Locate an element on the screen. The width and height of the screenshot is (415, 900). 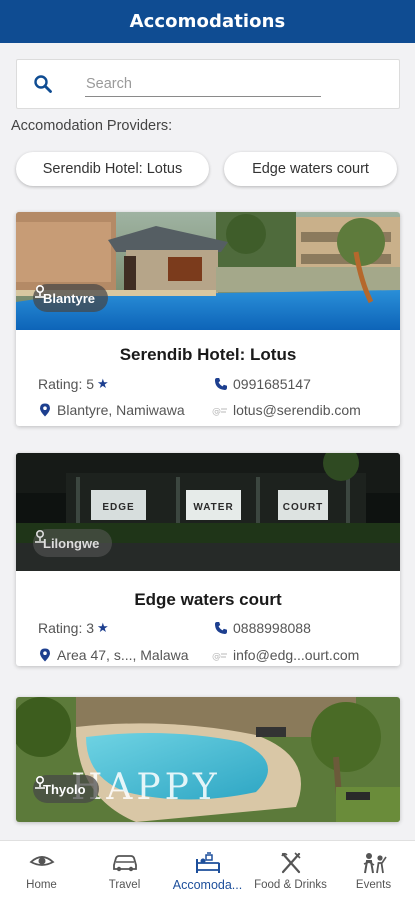
rating-label: Rating: 3 is located at coordinates (66, 628).